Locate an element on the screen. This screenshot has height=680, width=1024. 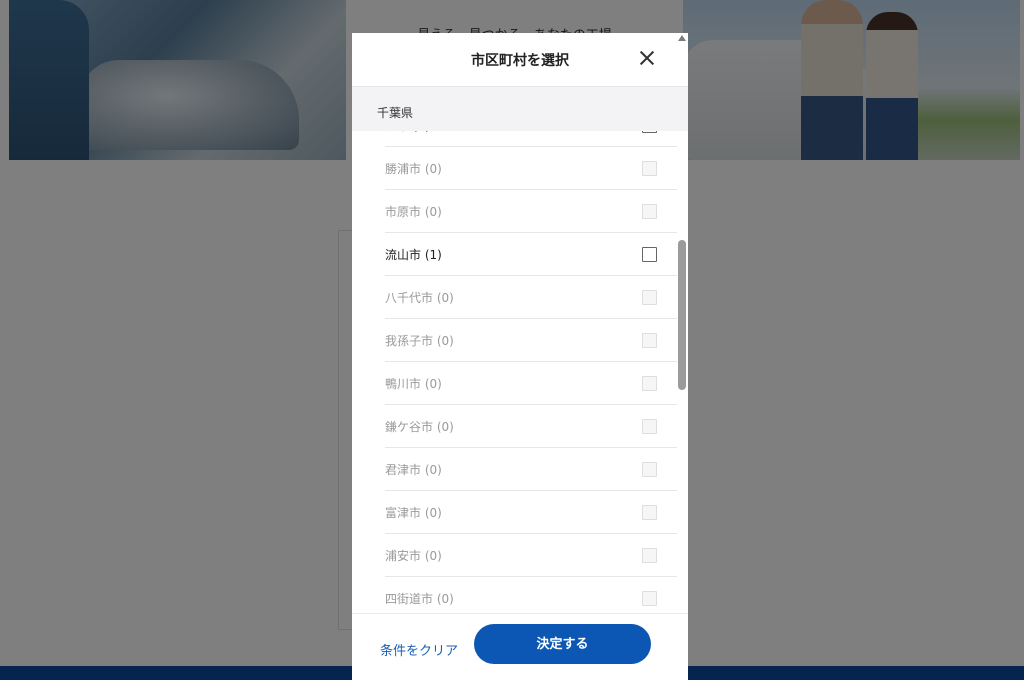
city-label: 鴨川市 (0) is located at coordinates (413, 383).